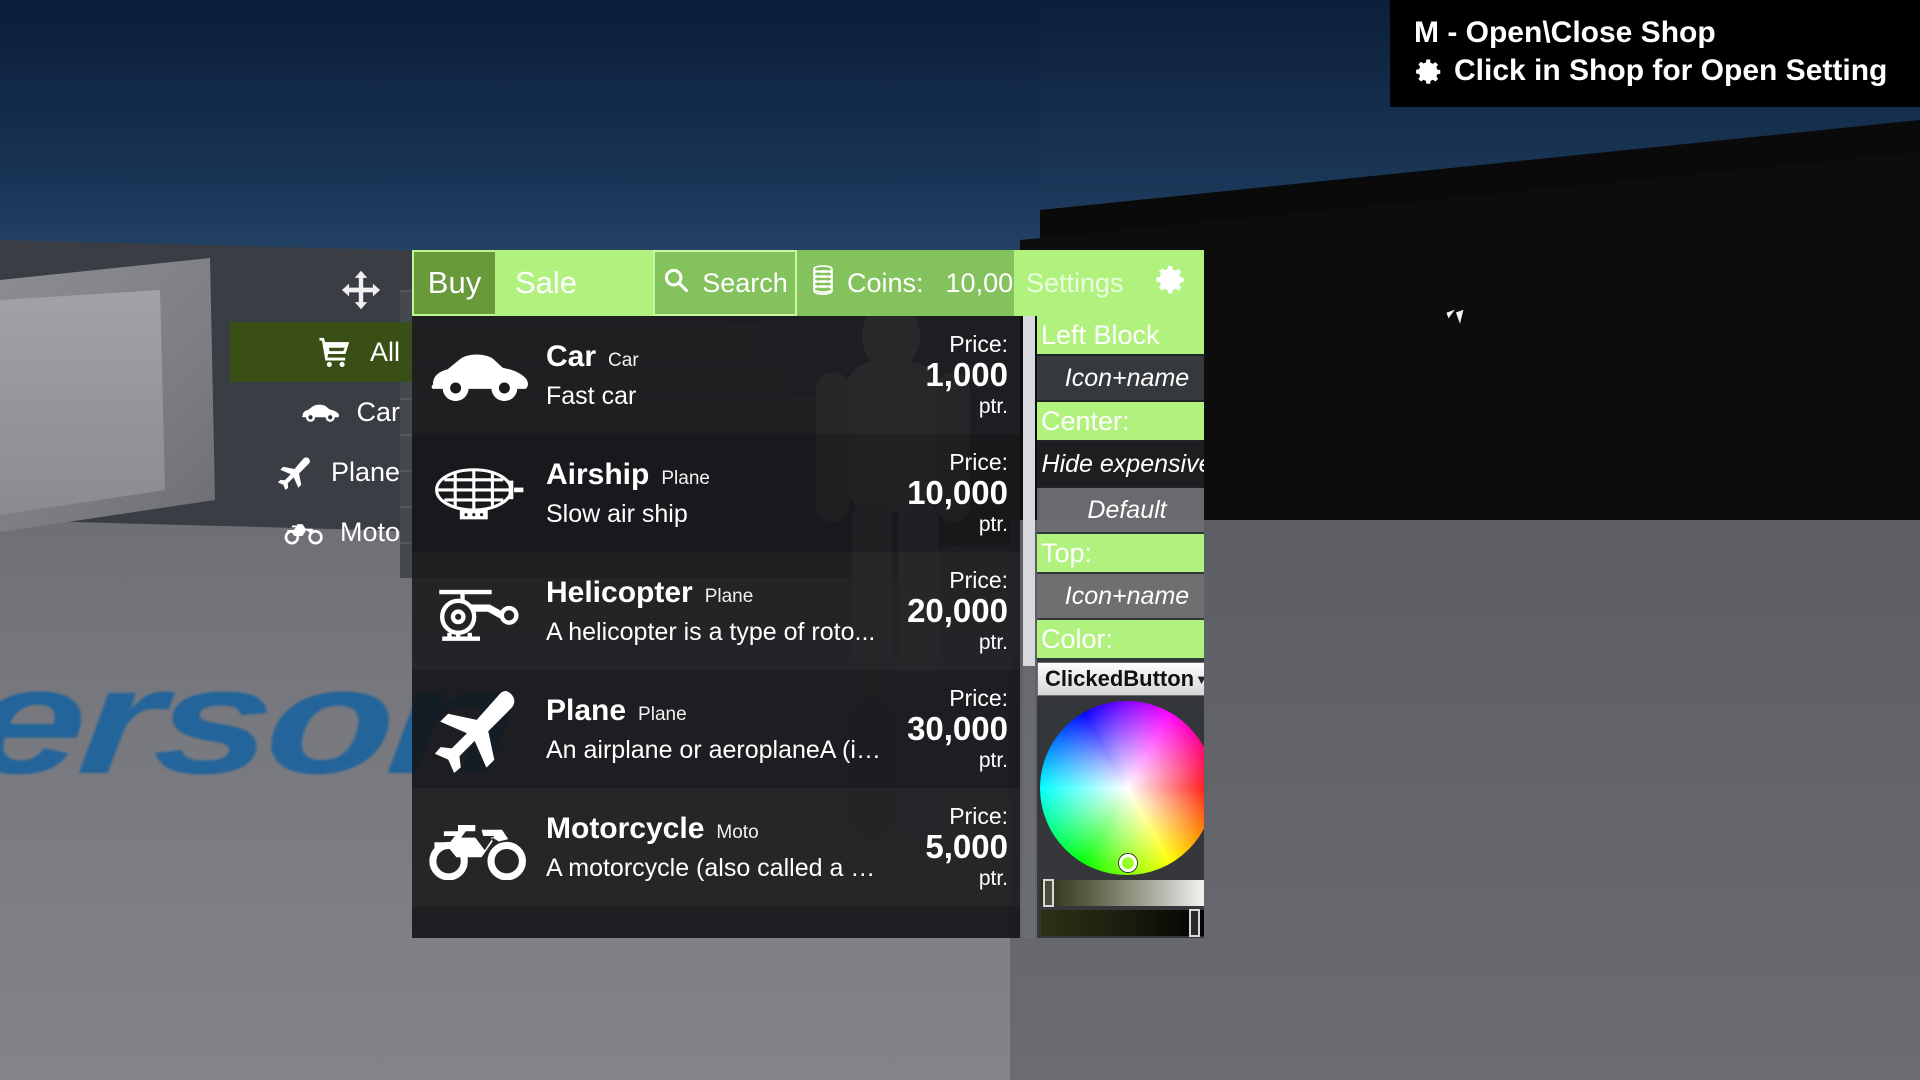 This screenshot has height=1080, width=1920. What do you see at coordinates (296, 472) in the screenshot?
I see `plane-icon` at bounding box center [296, 472].